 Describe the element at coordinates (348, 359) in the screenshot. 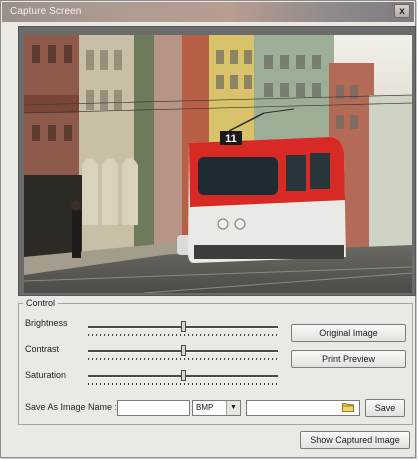

I see `print-preview-button: Print Preview` at that location.